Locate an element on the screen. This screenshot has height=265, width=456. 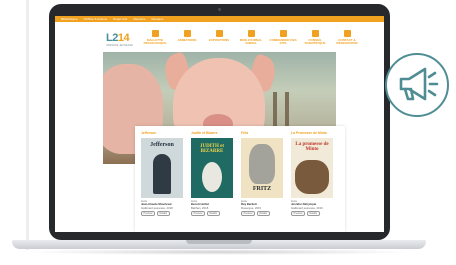
nav-item-animations: ANIMATIONS is located at coordinates (187, 38).